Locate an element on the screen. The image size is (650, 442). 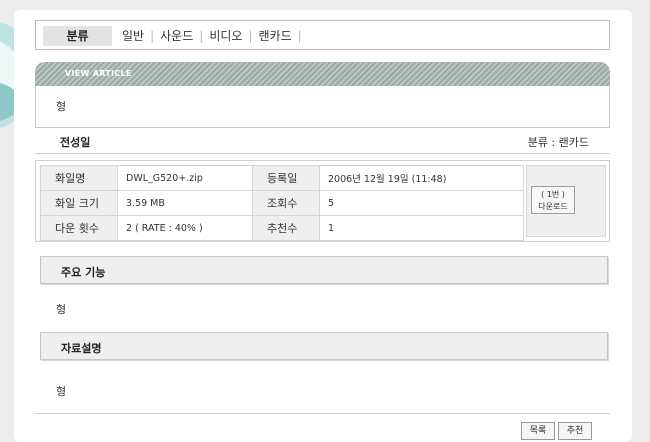
features-title: 주요 기능 is located at coordinates (83, 272).